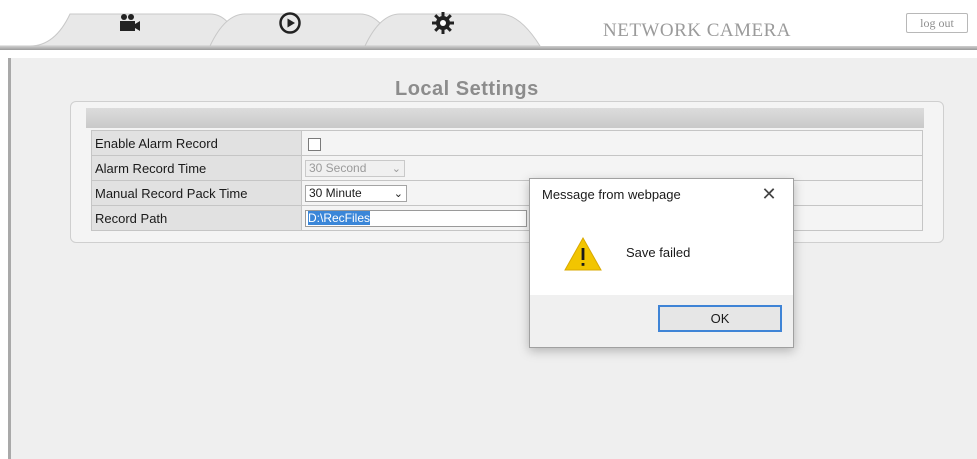 The image size is (977, 459). Describe the element at coordinates (720, 318) in the screenshot. I see `ok-button: OK` at that location.